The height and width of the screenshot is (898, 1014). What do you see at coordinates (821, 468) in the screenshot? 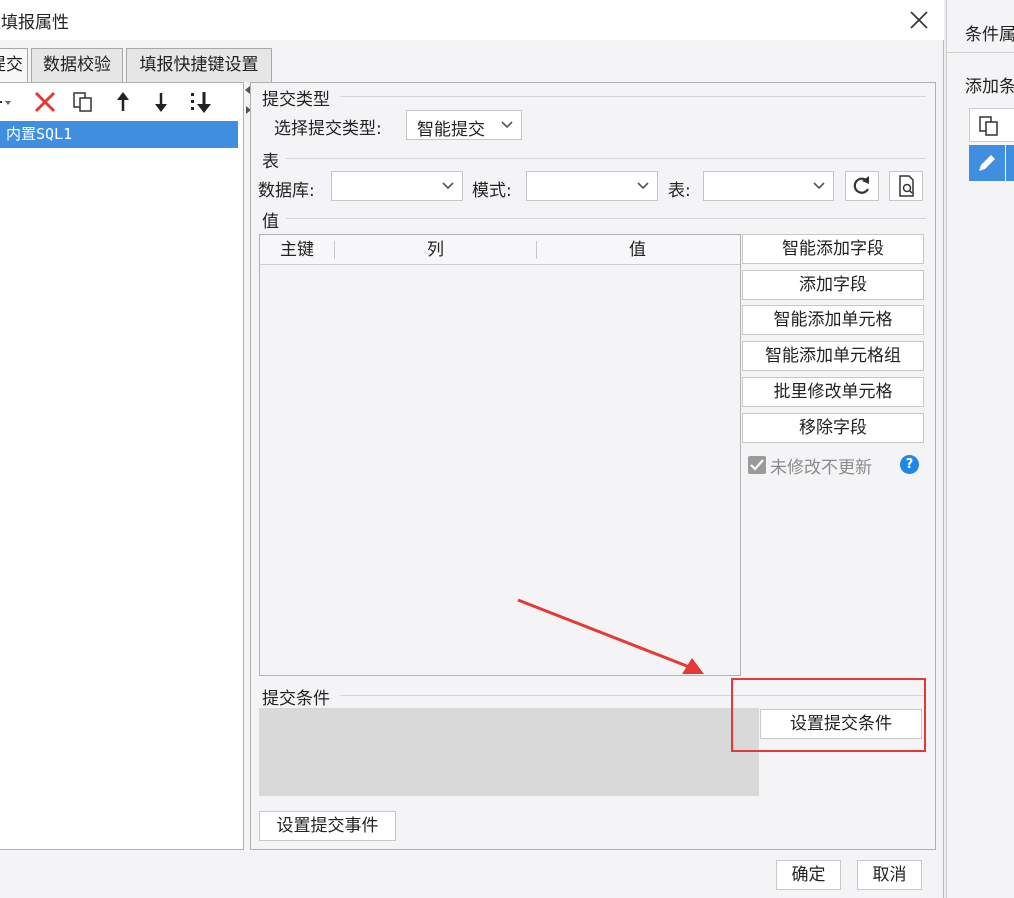
I see `no-update-checkbox-label: 未修改不更新` at bounding box center [821, 468].